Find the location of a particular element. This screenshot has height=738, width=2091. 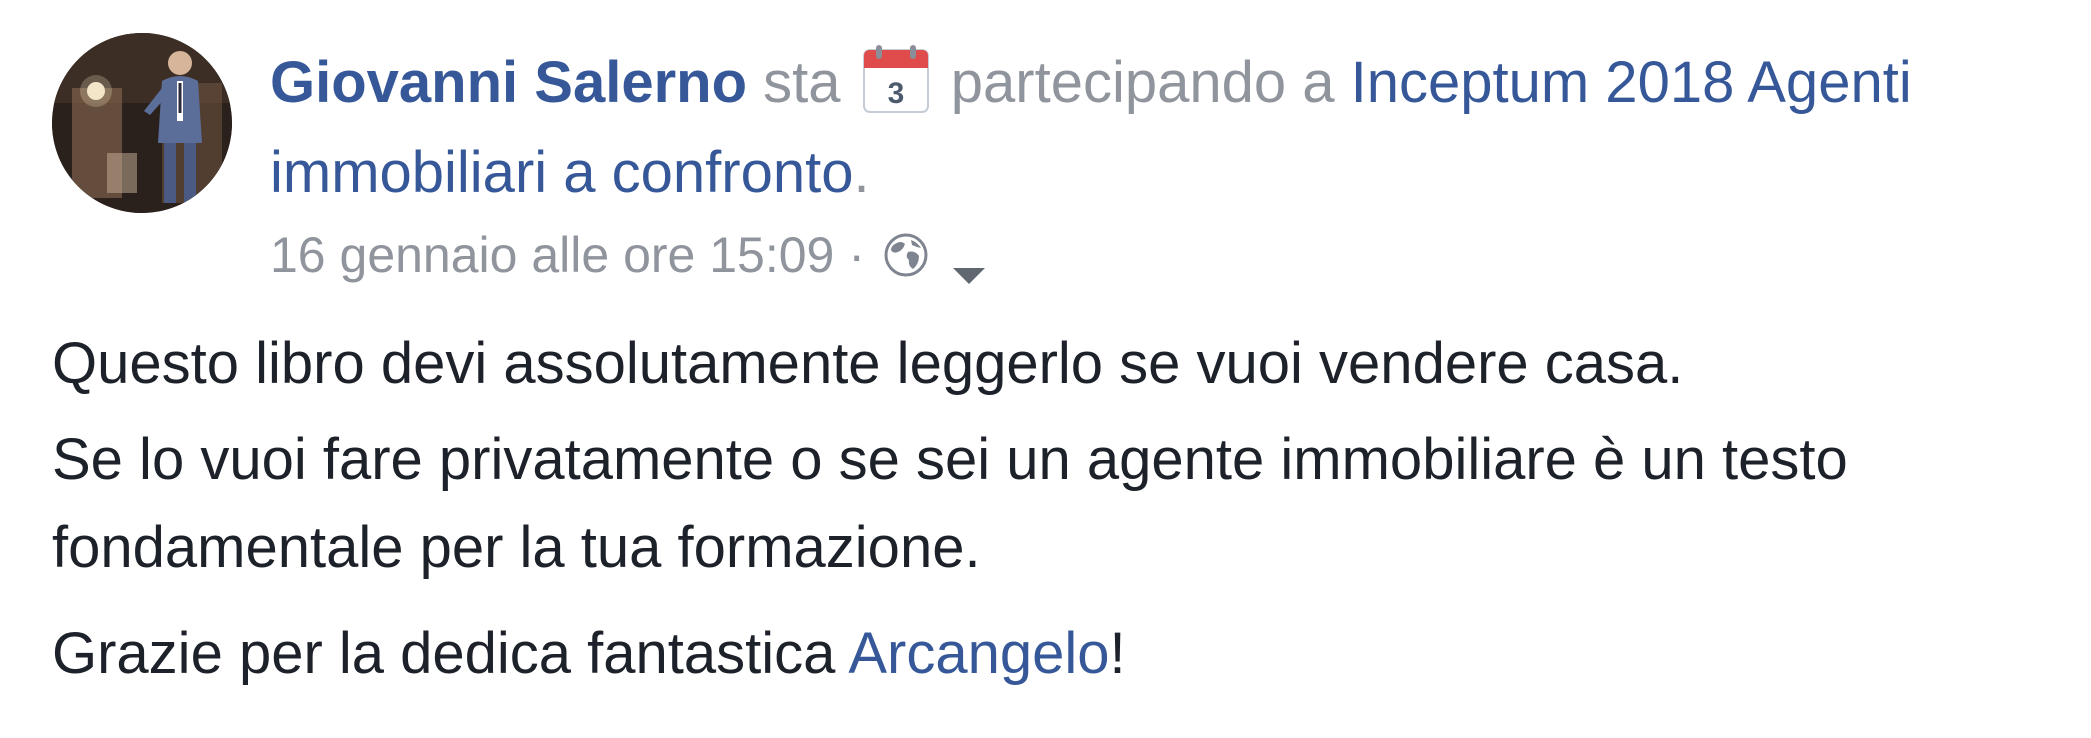

paragraph-text: ! is located at coordinates (1117, 653).